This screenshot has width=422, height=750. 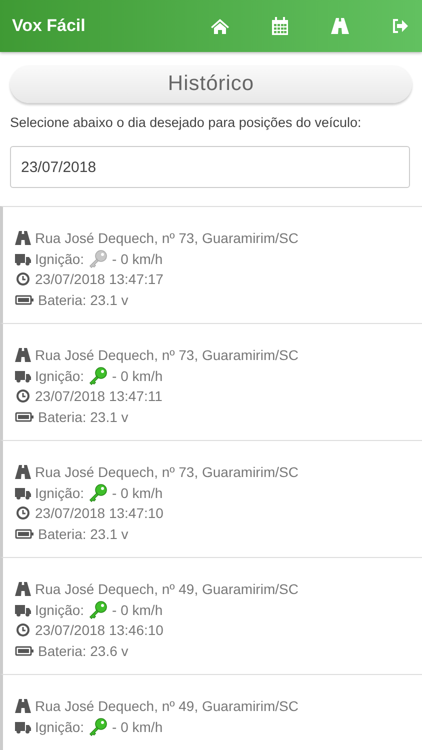 What do you see at coordinates (186, 122) in the screenshot?
I see `instruction-text: Selecione abaixo o dia desejado para posições do veículo:` at bounding box center [186, 122].